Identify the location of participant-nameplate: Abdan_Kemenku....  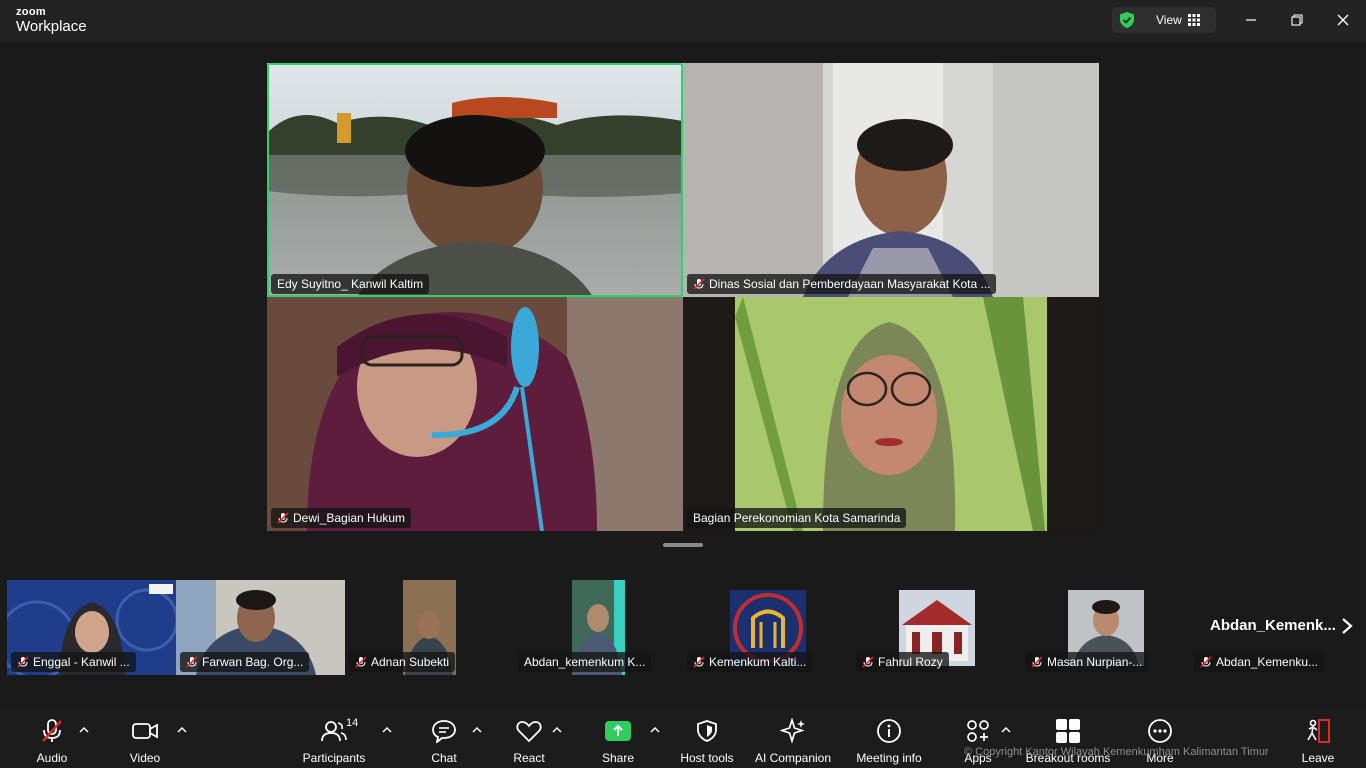
(1259, 662).